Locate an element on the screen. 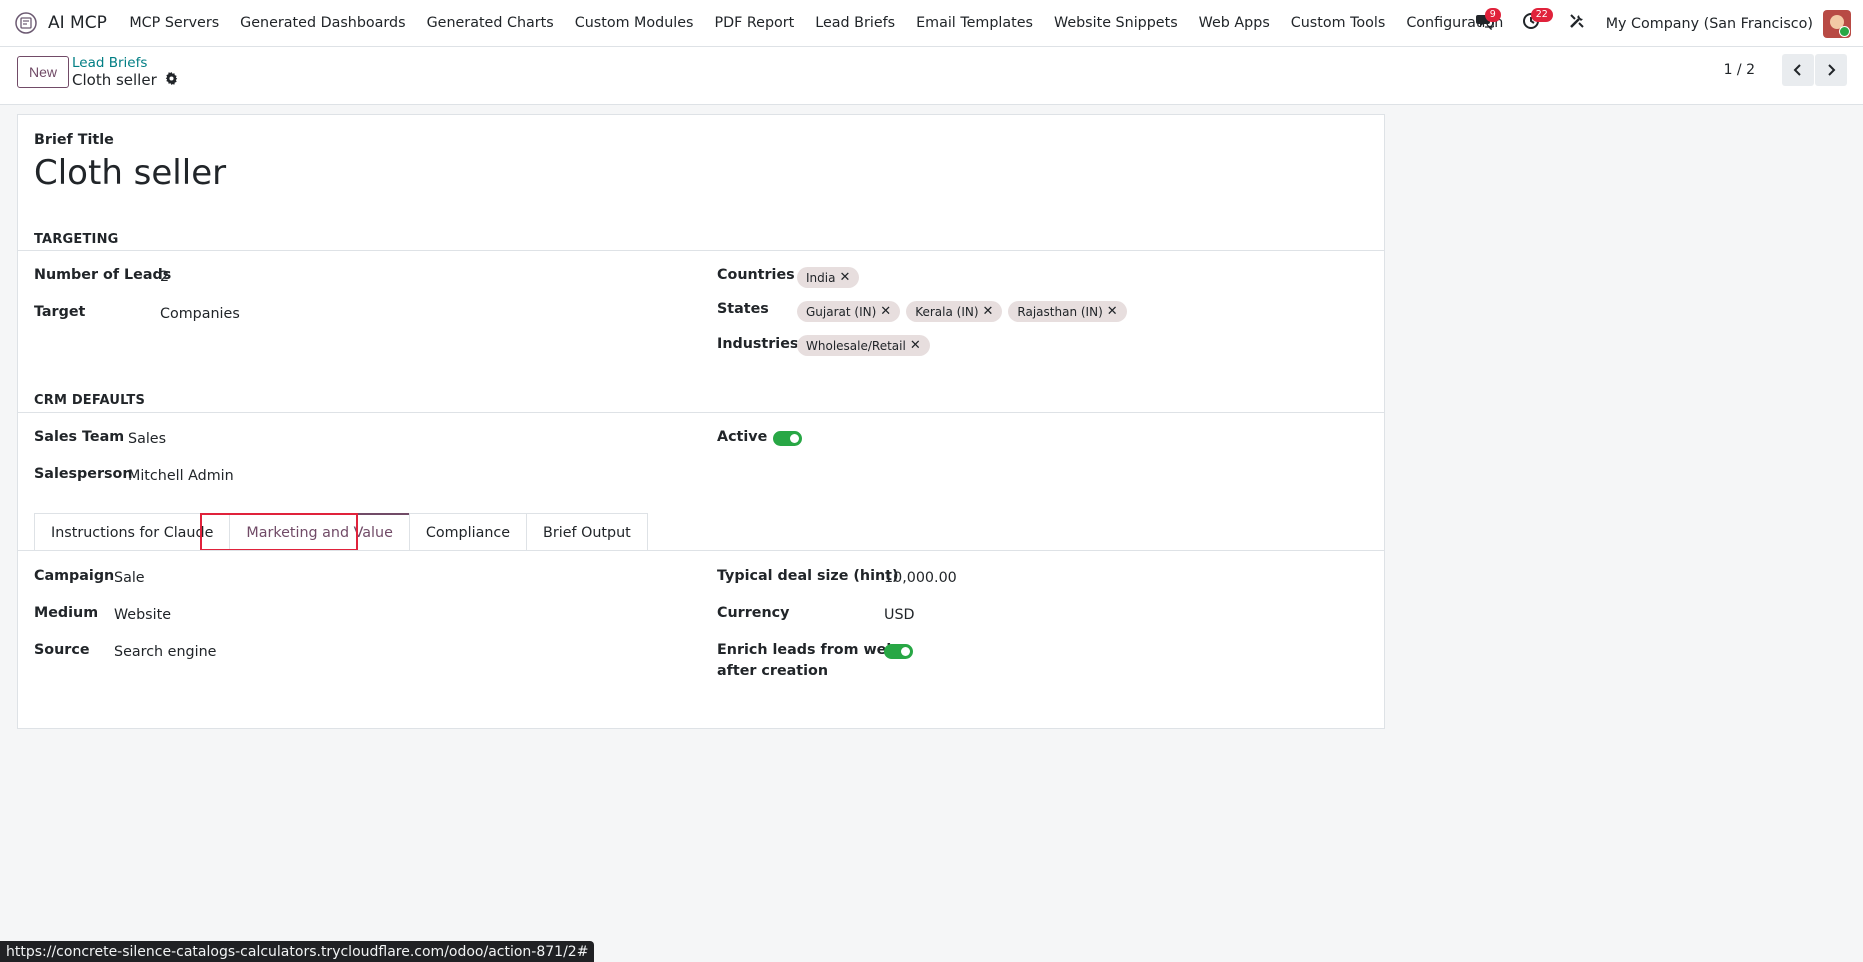 The height and width of the screenshot is (962, 1863). tab-brief-output: Brief Output is located at coordinates (587, 532).